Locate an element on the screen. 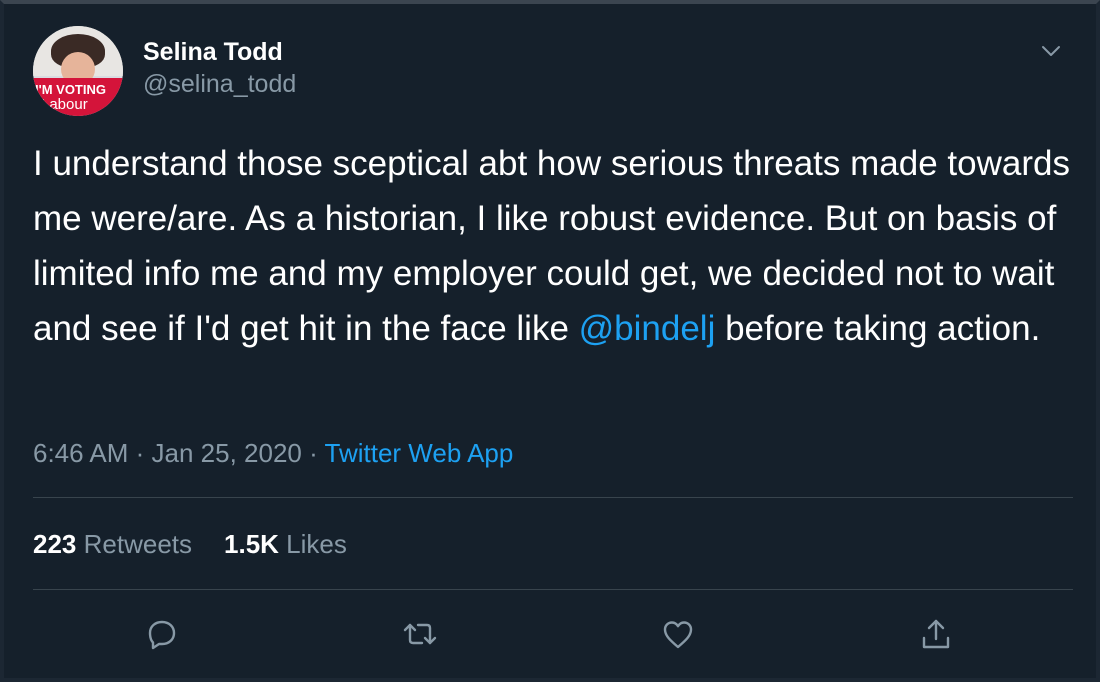  tweet-stats: 223 Retweets 1.5K Likes is located at coordinates (190, 544).